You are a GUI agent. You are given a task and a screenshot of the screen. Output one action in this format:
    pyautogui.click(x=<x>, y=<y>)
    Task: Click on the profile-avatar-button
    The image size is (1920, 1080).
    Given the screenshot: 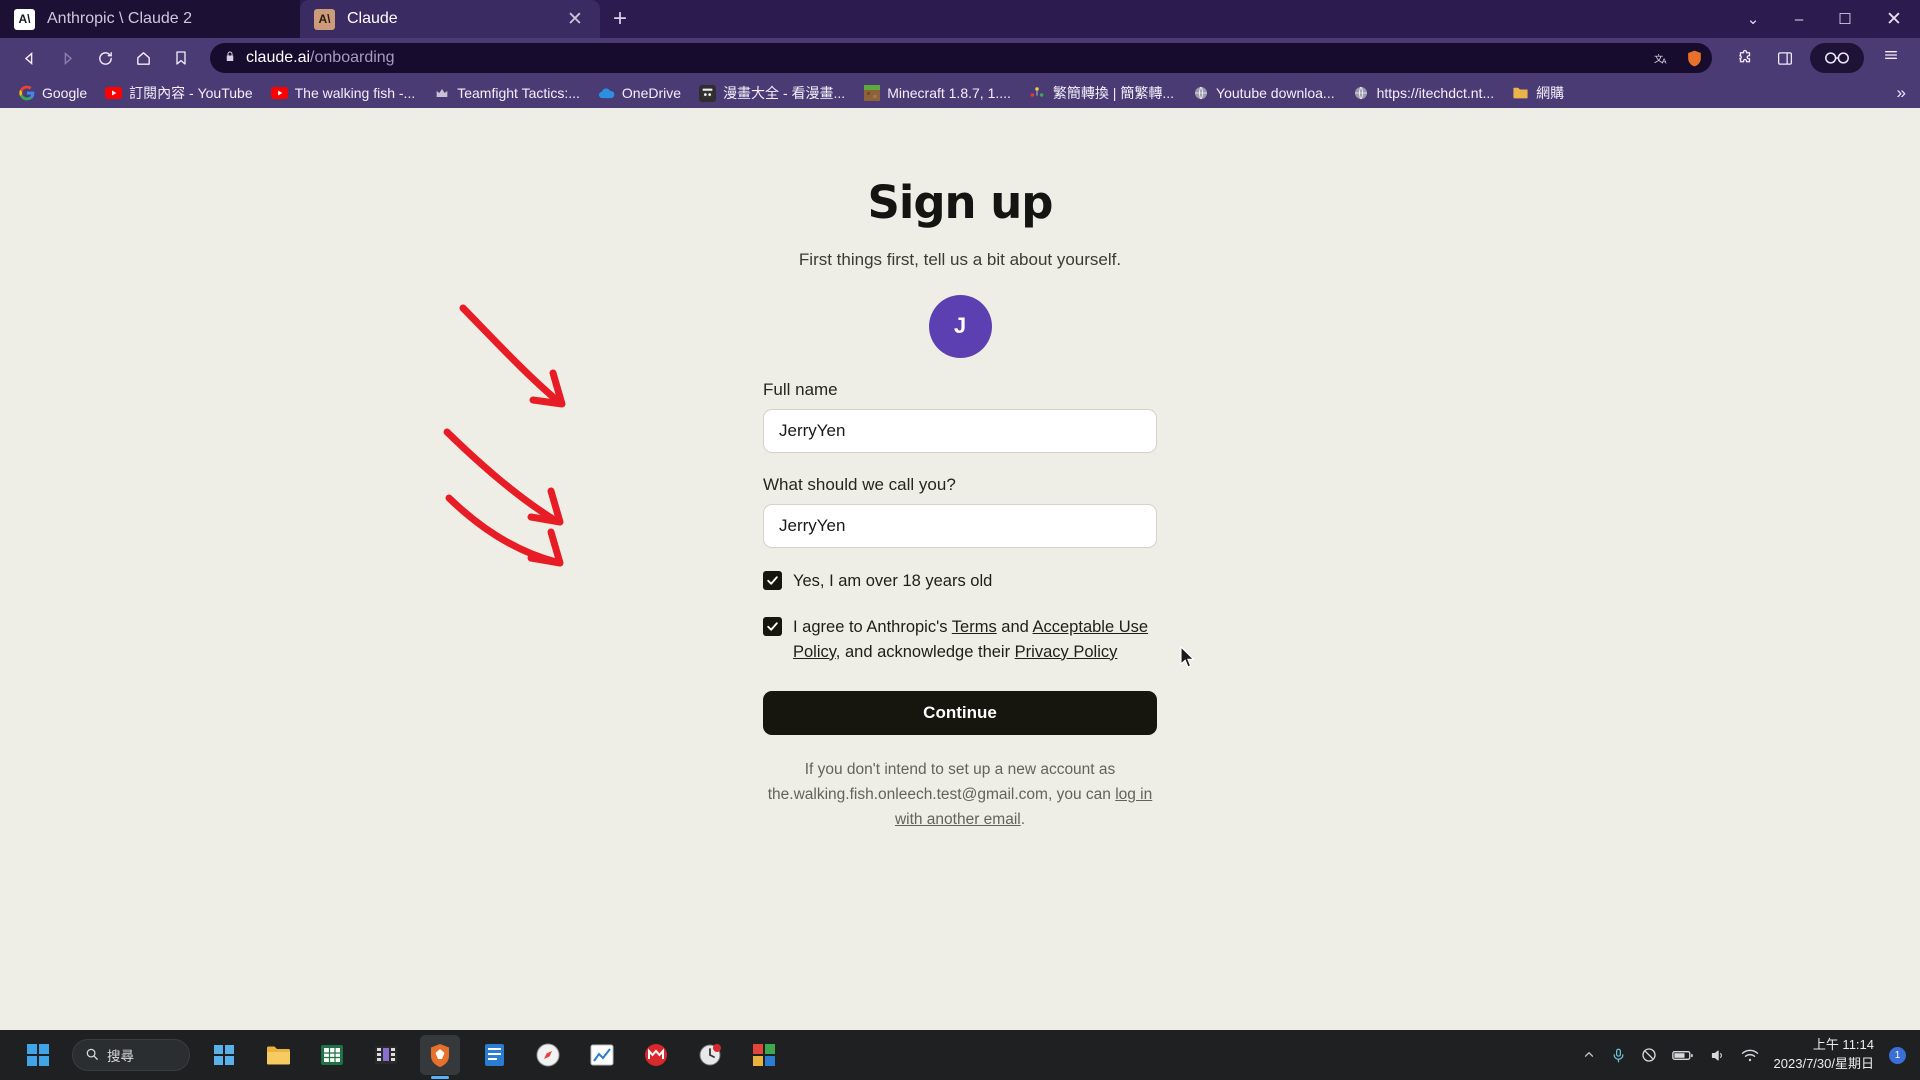 What is the action you would take?
    pyautogui.click(x=1837, y=58)
    